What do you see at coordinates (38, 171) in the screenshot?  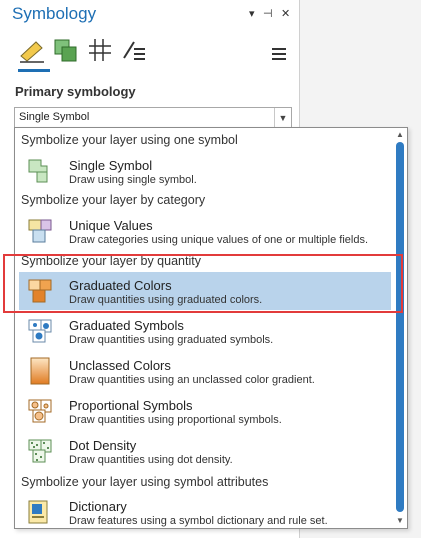 I see `single-symbol-icon` at bounding box center [38, 171].